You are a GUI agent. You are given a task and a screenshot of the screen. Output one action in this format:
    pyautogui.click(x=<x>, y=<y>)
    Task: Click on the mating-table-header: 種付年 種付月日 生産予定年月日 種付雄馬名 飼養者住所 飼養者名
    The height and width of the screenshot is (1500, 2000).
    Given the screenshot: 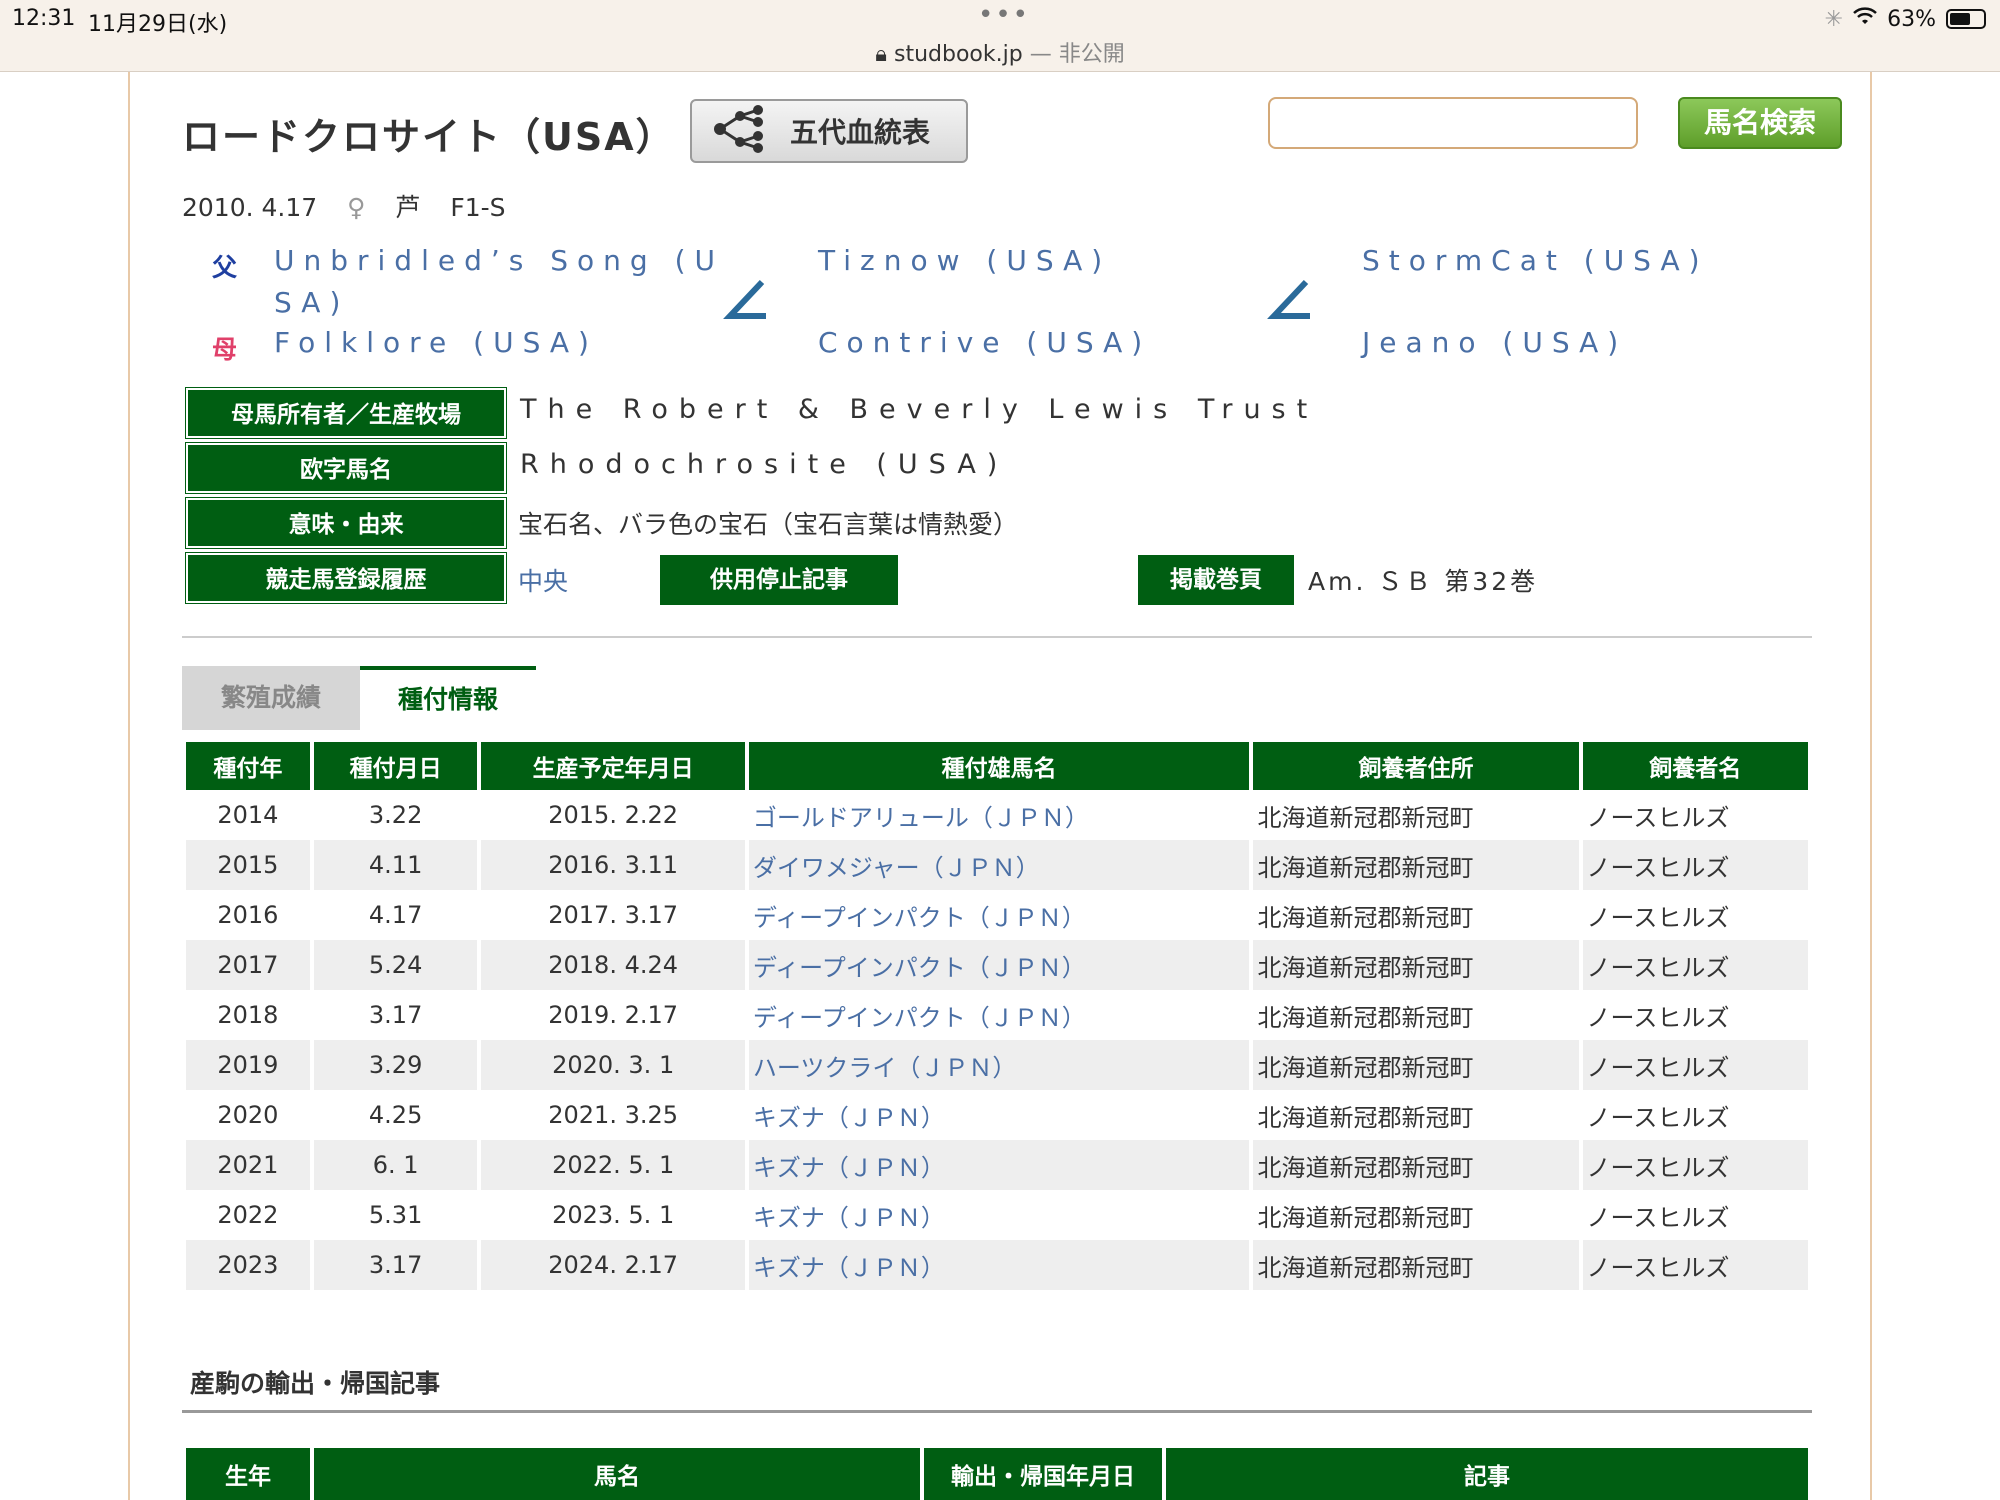 What is the action you would take?
    pyautogui.click(x=997, y=765)
    